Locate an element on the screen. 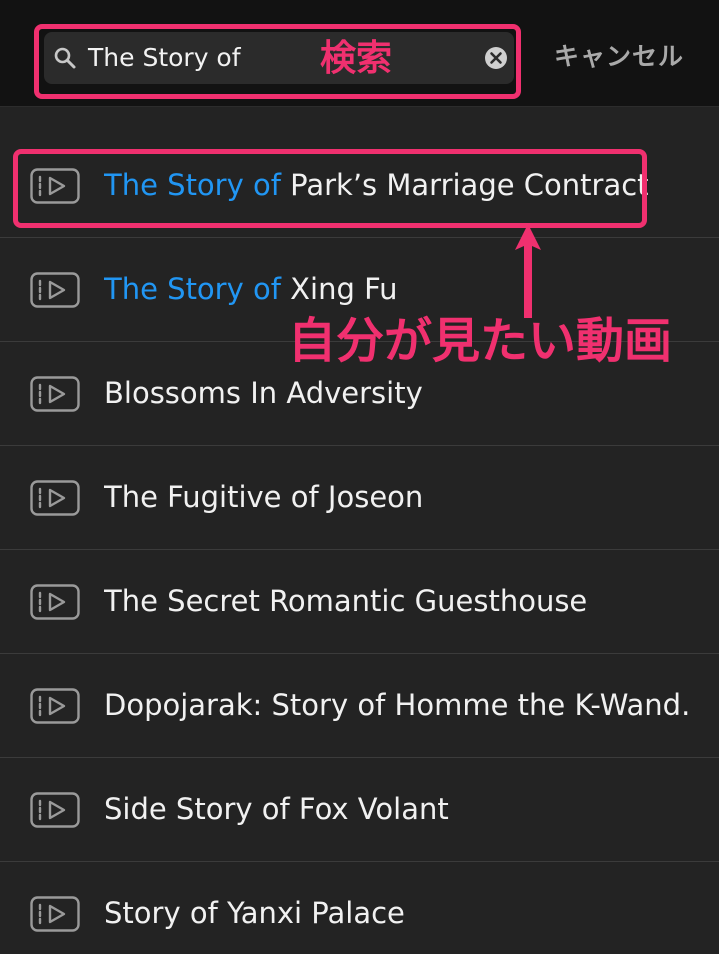  list-item-title: Story of Yanxi Palace is located at coordinates (254, 908).